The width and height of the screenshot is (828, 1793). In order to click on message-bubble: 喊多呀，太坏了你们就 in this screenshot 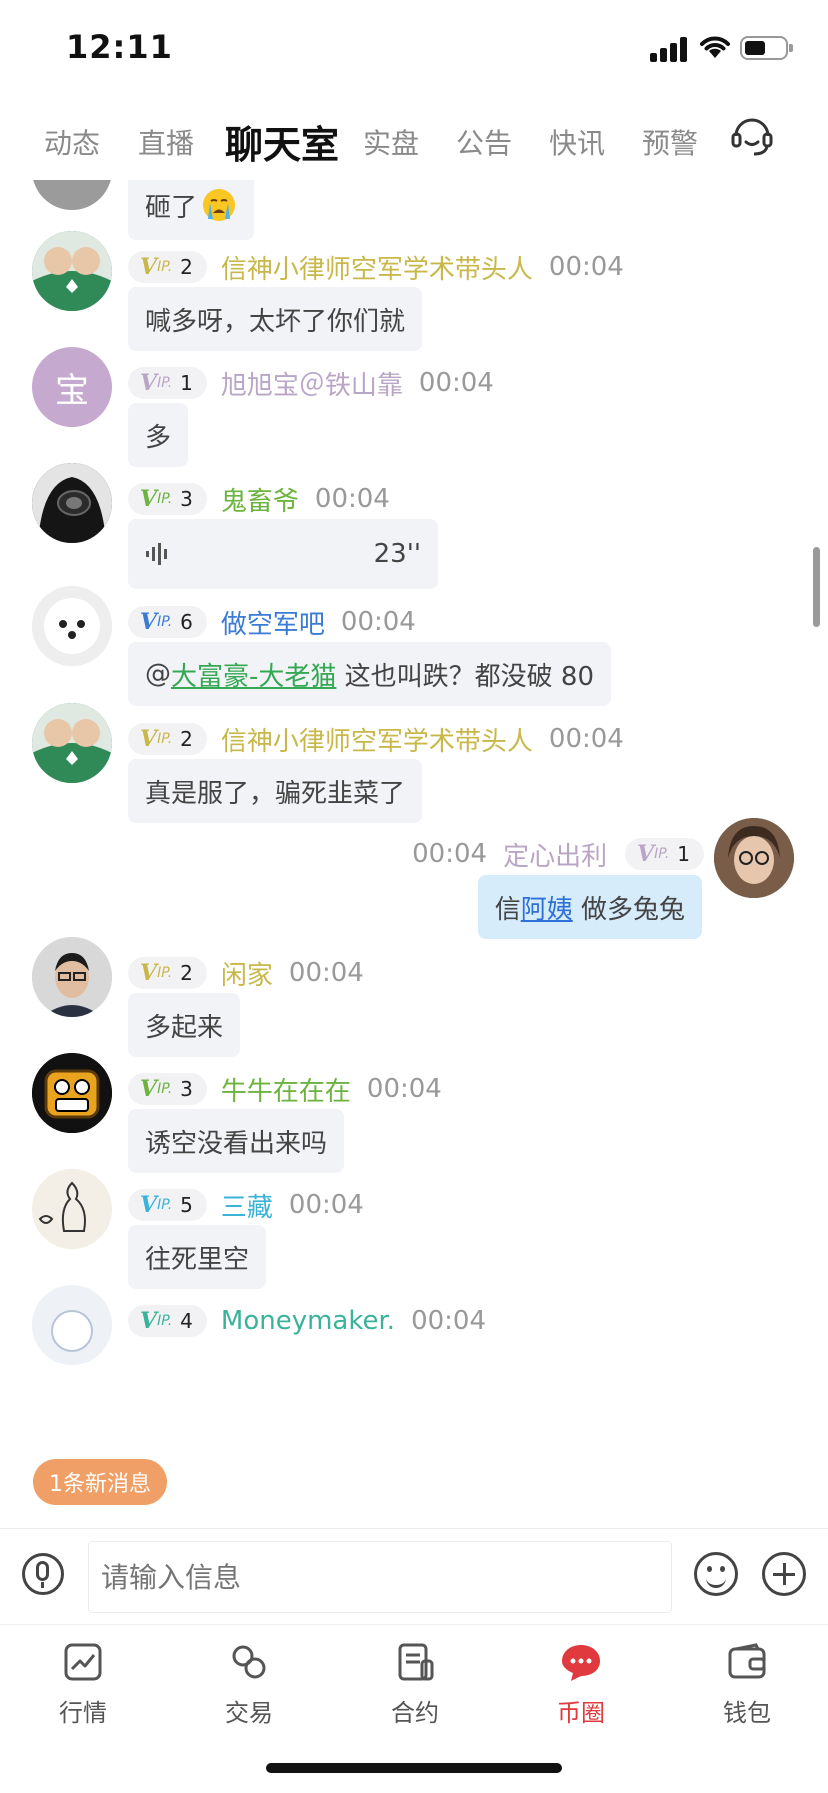, I will do `click(275, 319)`.